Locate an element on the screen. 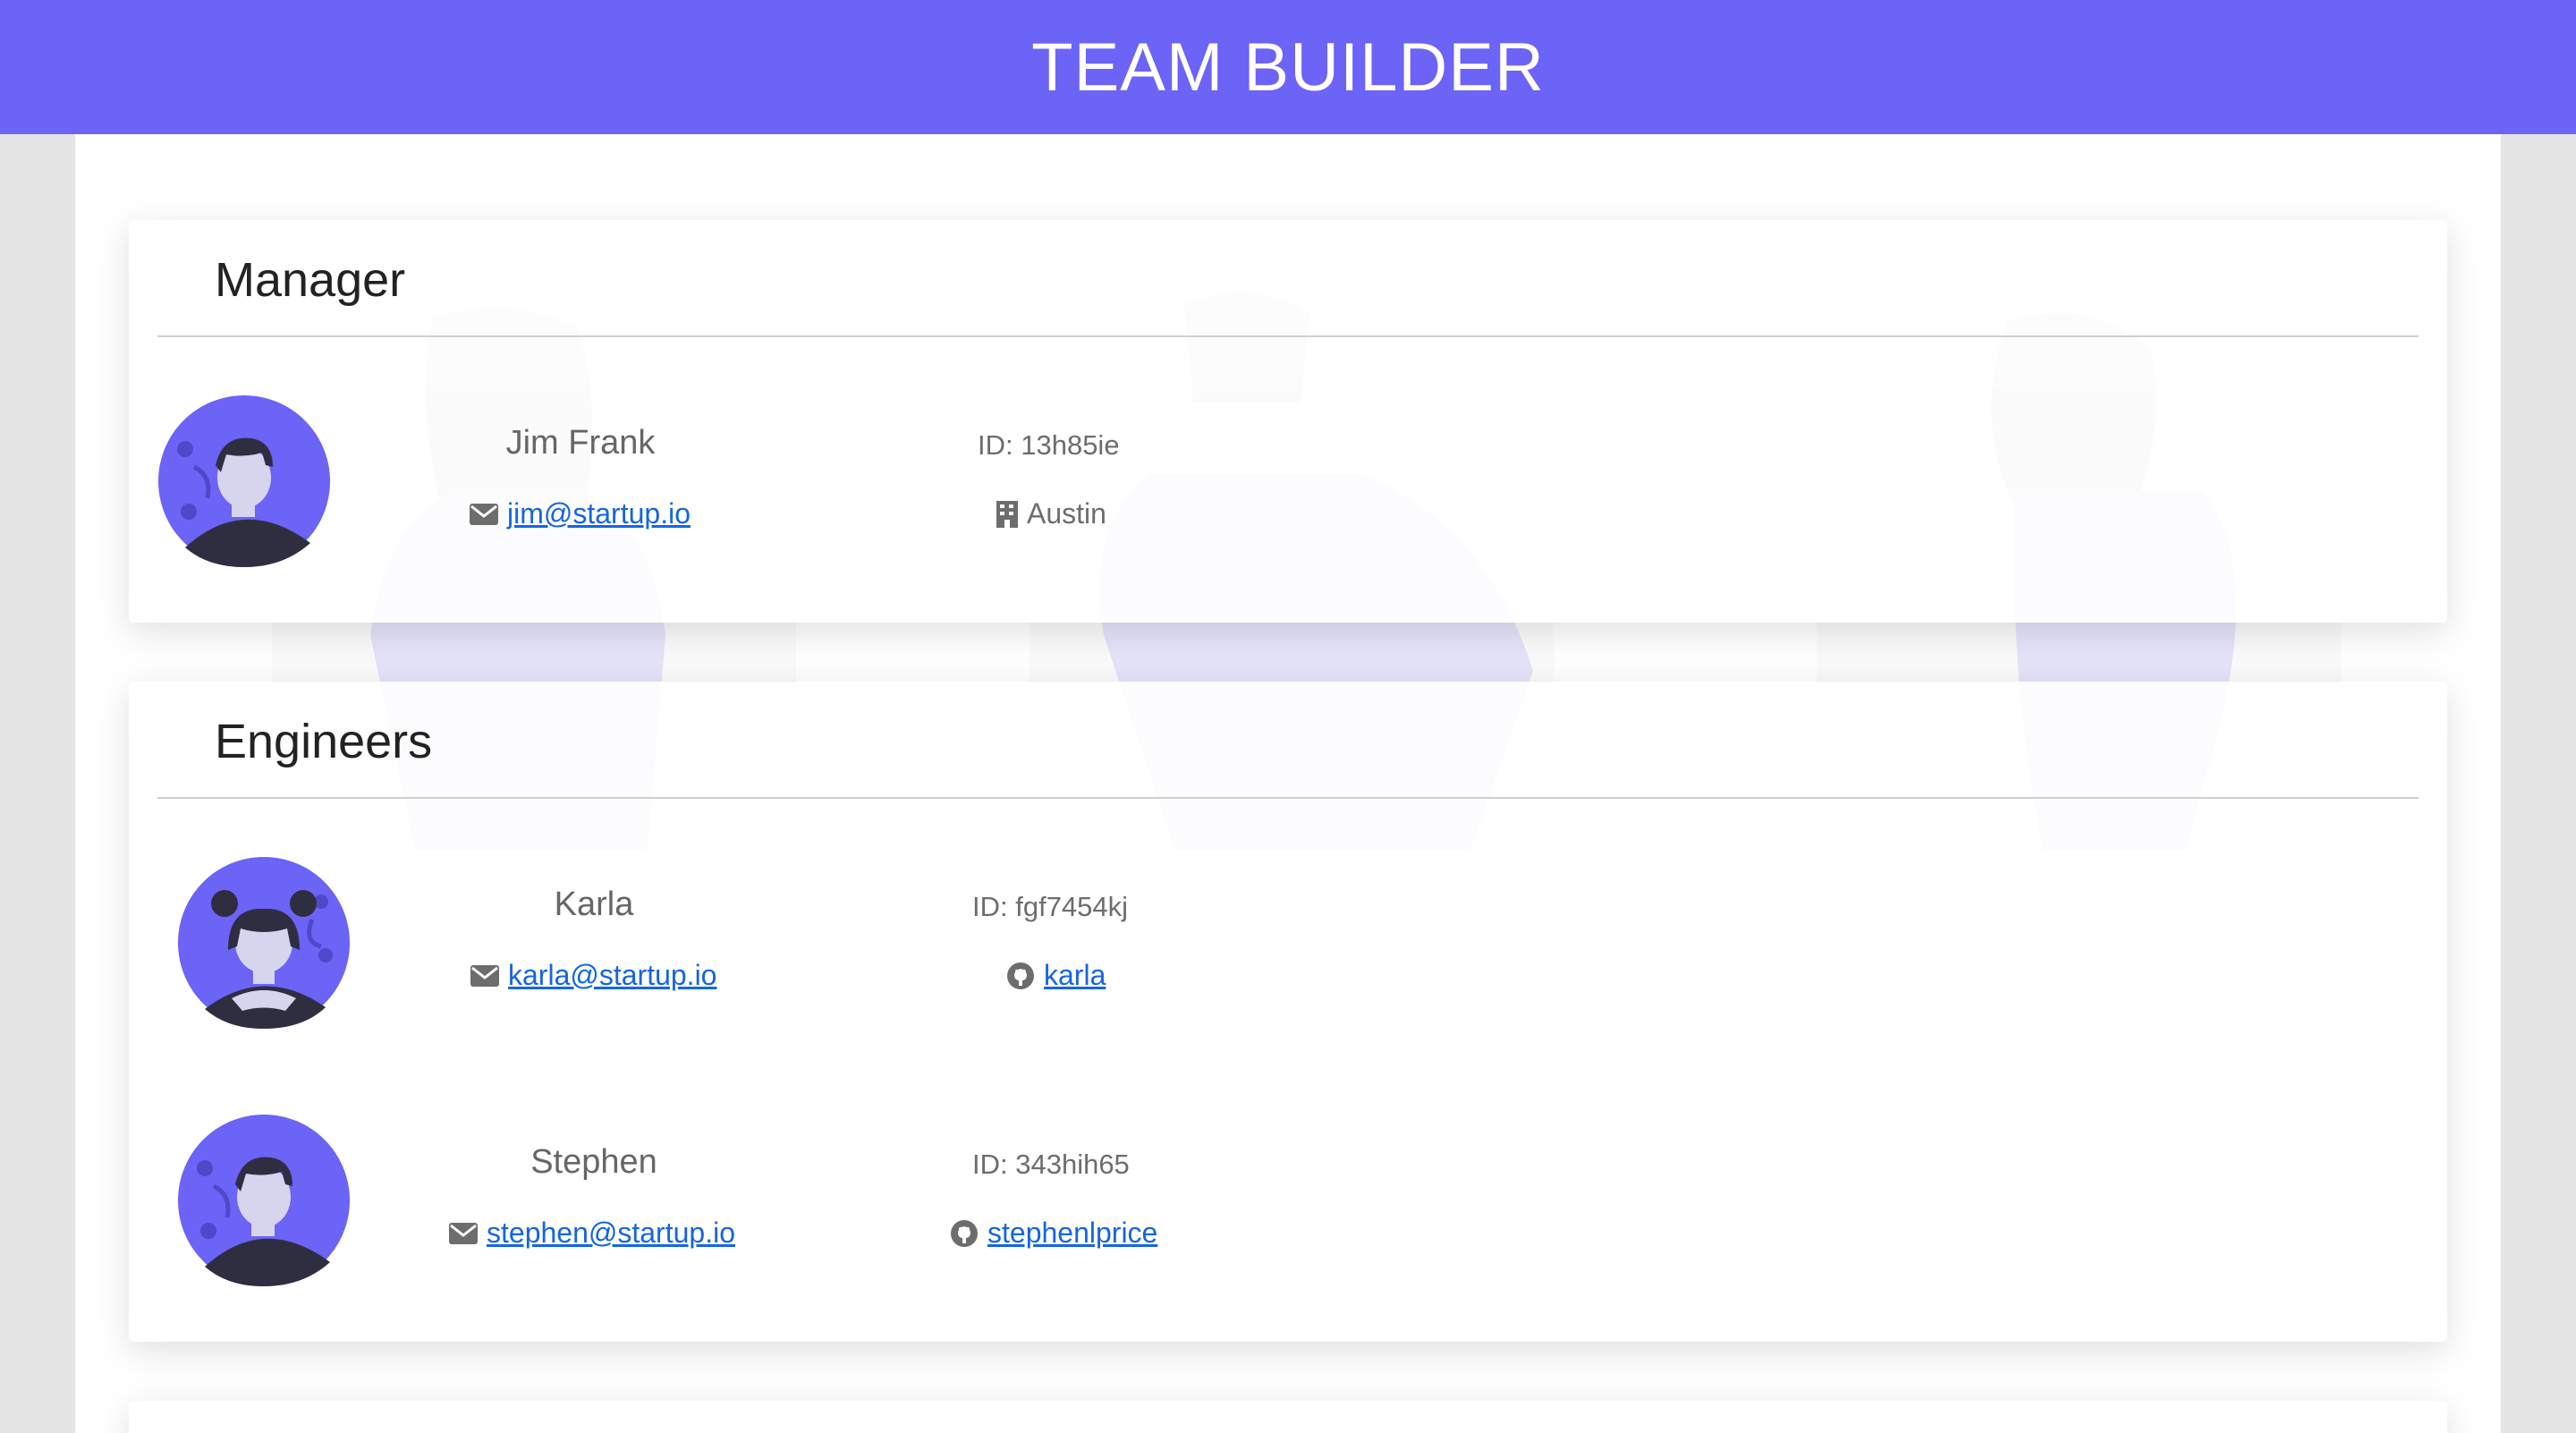 This screenshot has width=2576, height=1433. member-email: stephen@startup.io is located at coordinates (592, 1233).